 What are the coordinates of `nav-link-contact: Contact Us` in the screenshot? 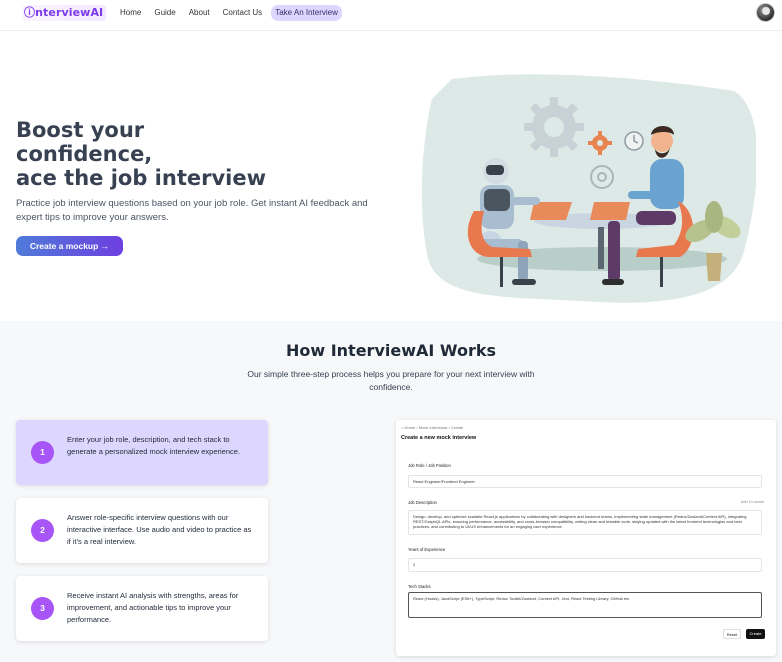 It's located at (243, 13).